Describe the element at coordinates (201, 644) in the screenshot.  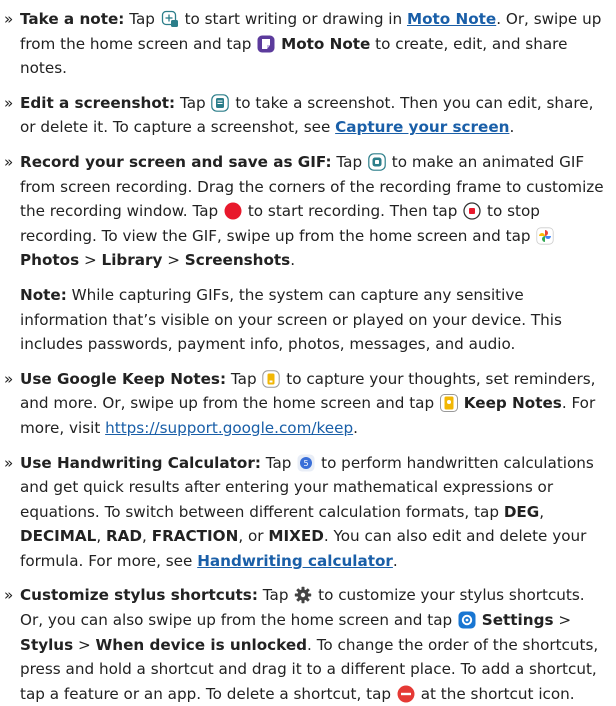
I see `when-device-unlocked-label: When device is unlocked` at that location.